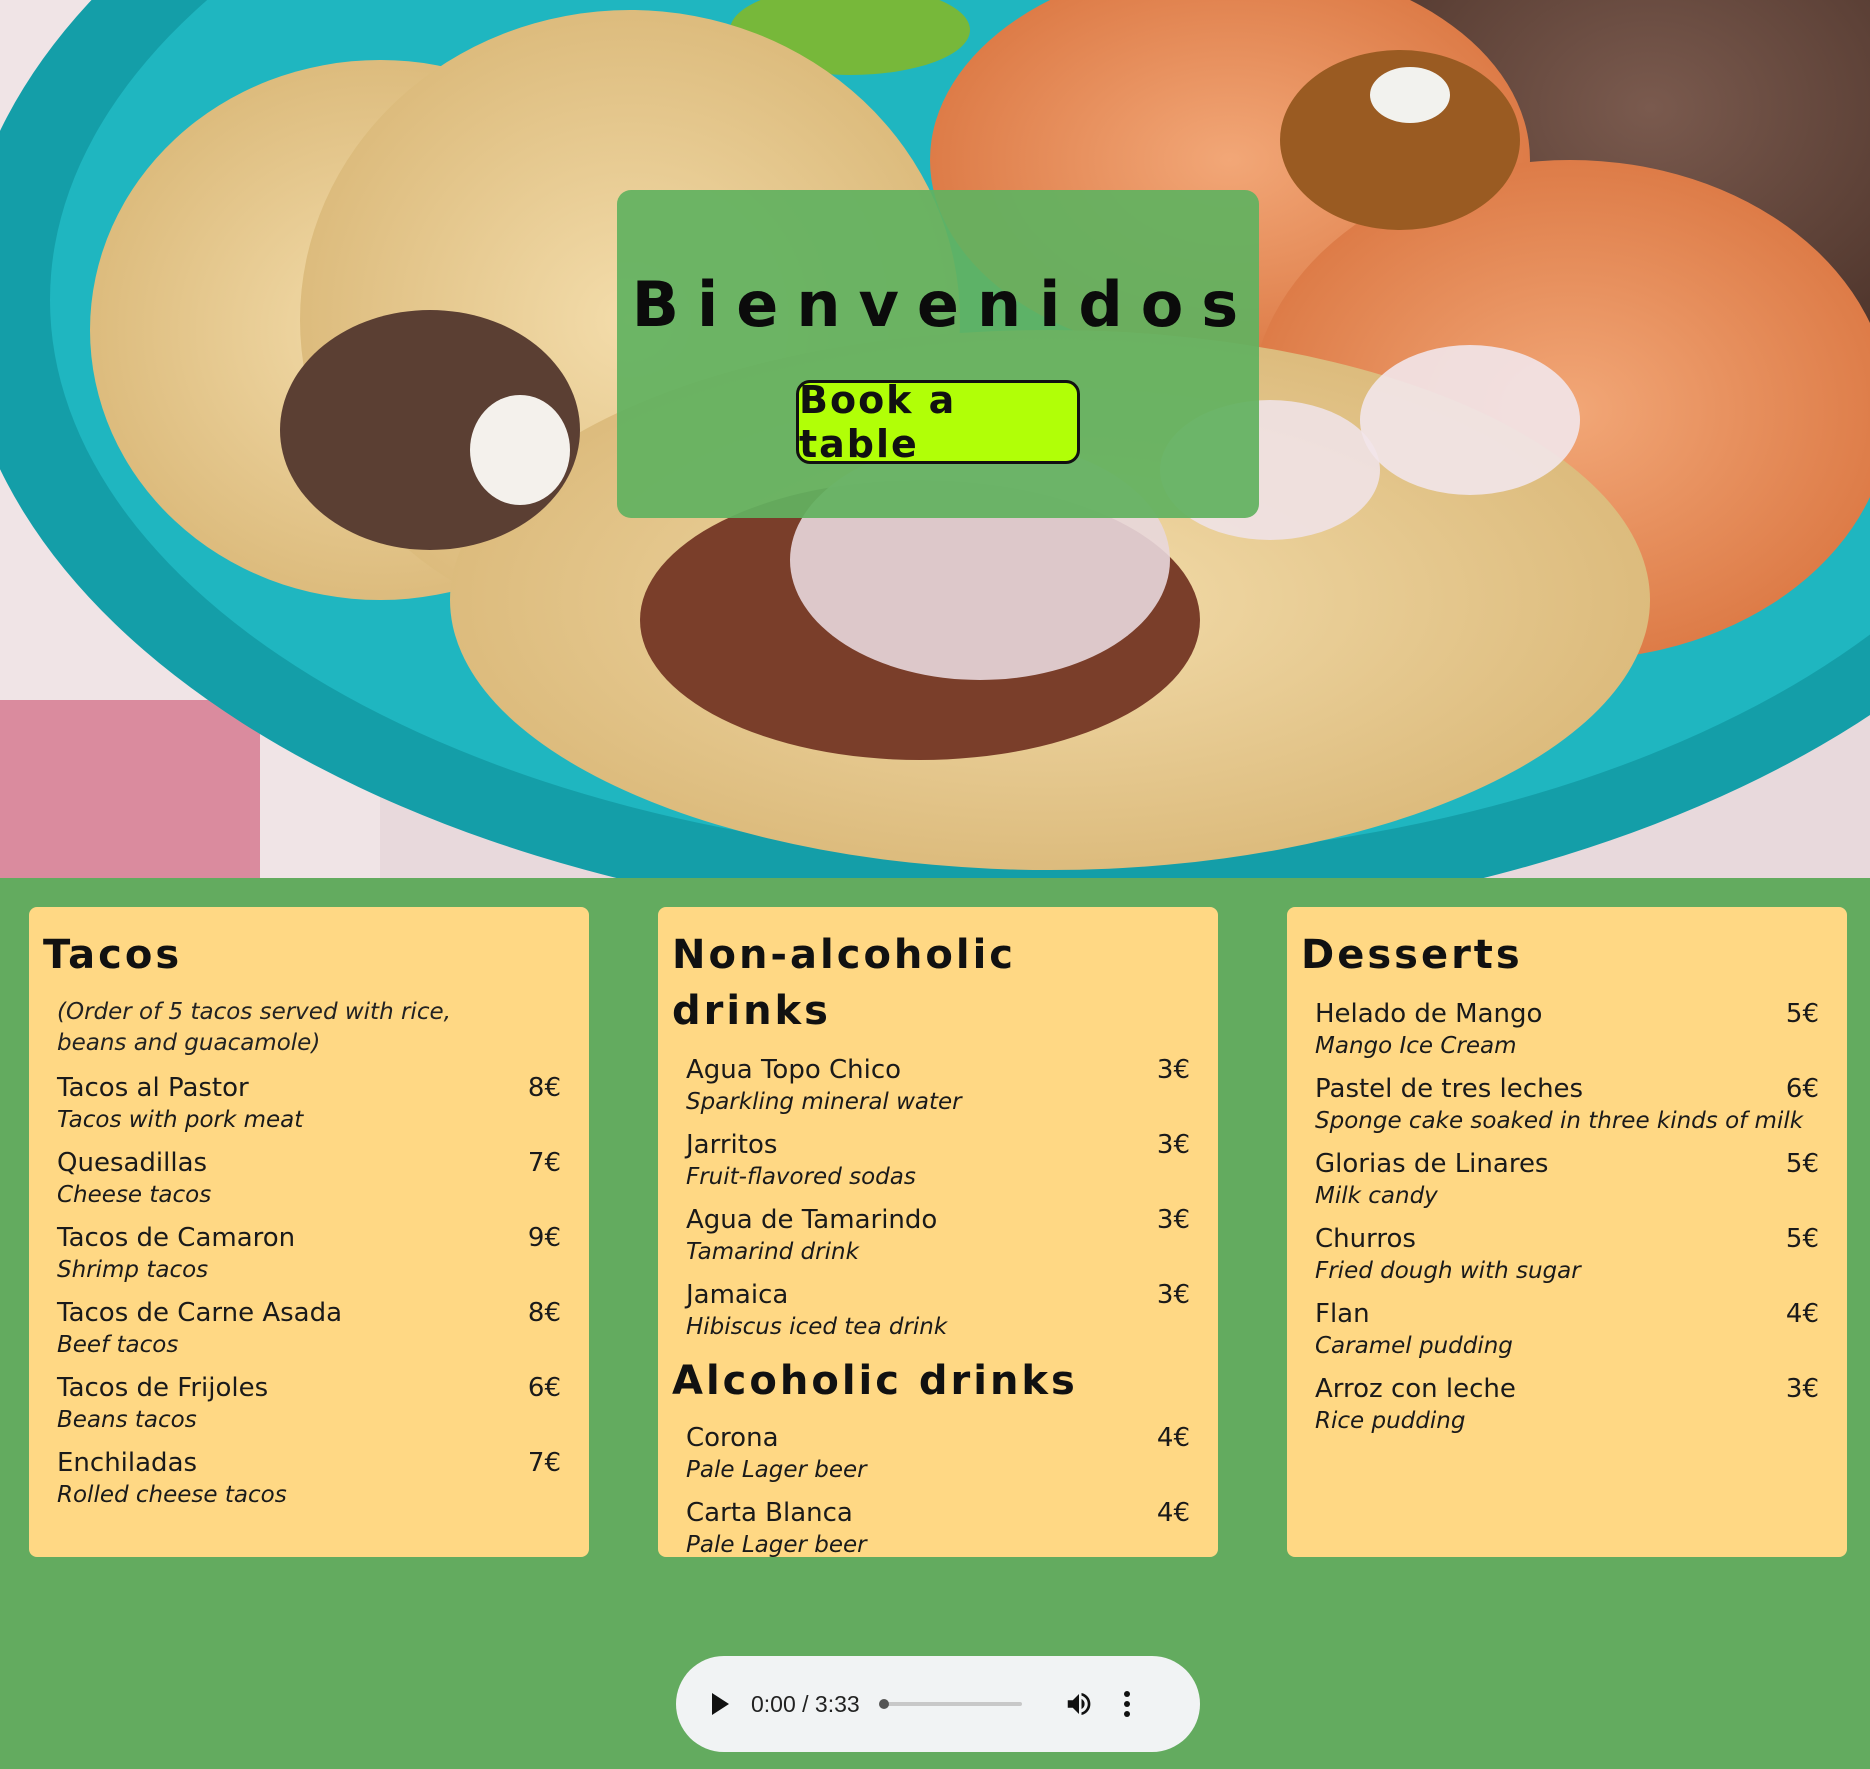 The height and width of the screenshot is (1769, 1870). I want to click on item-description: Rice pudding, so click(1390, 1421).